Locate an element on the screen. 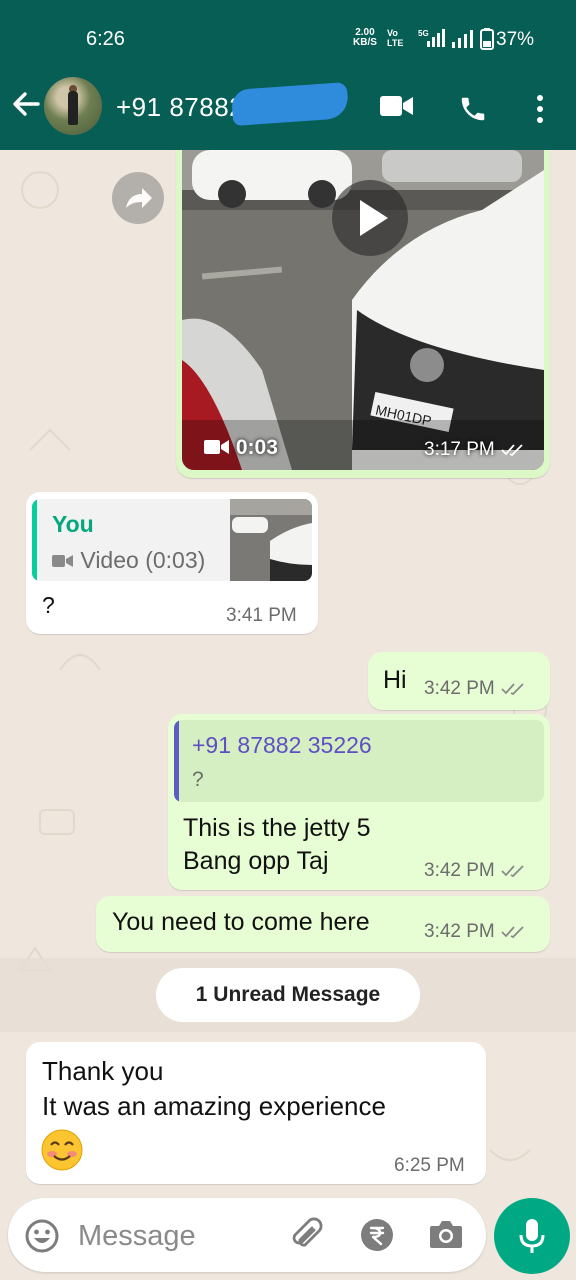 This screenshot has width=576, height=1280. outgoing-message: Hi 3:42 PM is located at coordinates (459, 681).